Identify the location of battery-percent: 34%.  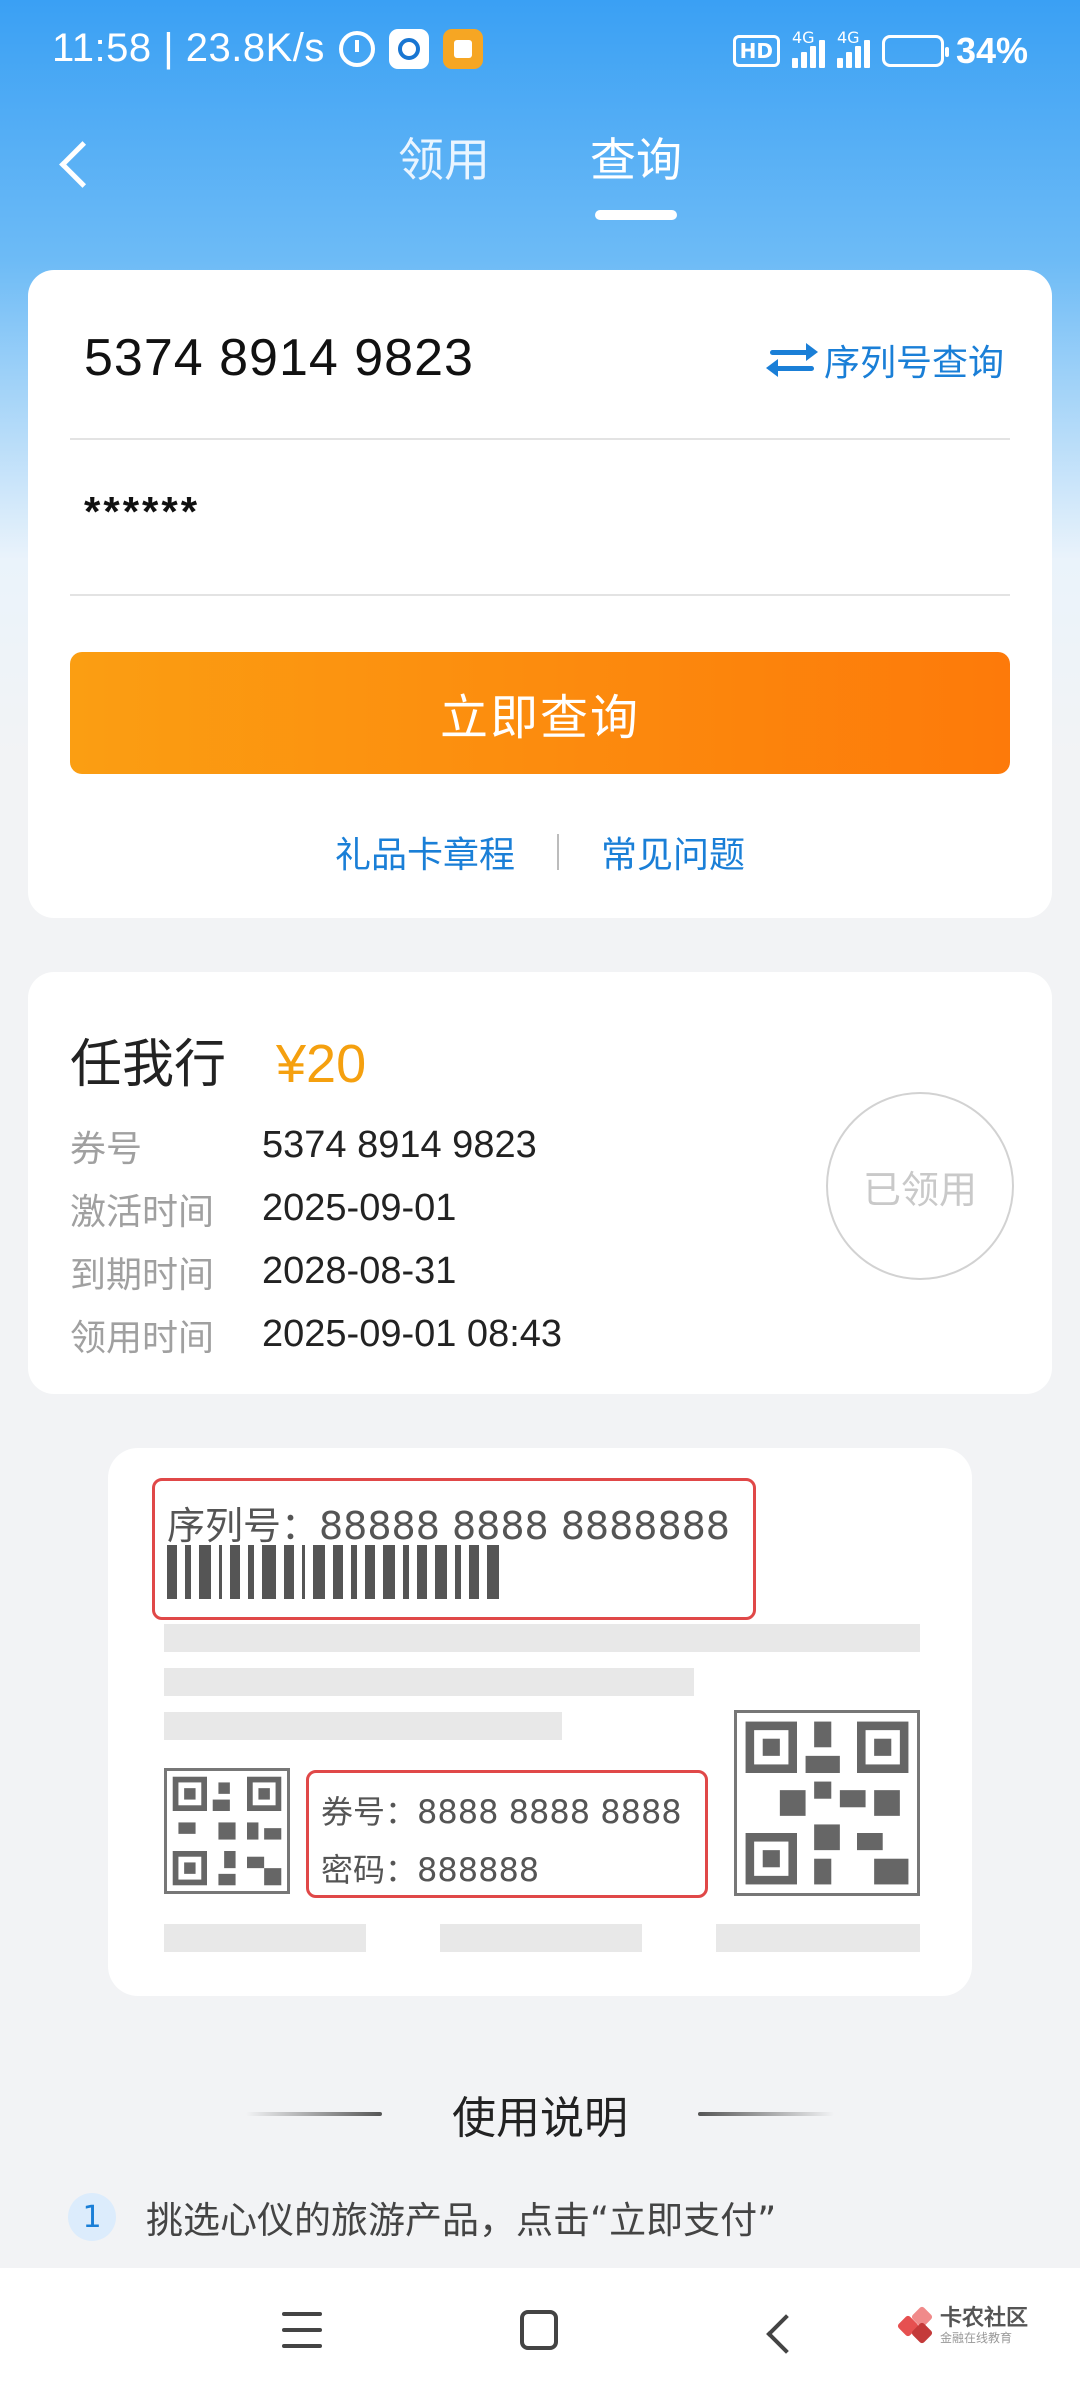
(991, 50).